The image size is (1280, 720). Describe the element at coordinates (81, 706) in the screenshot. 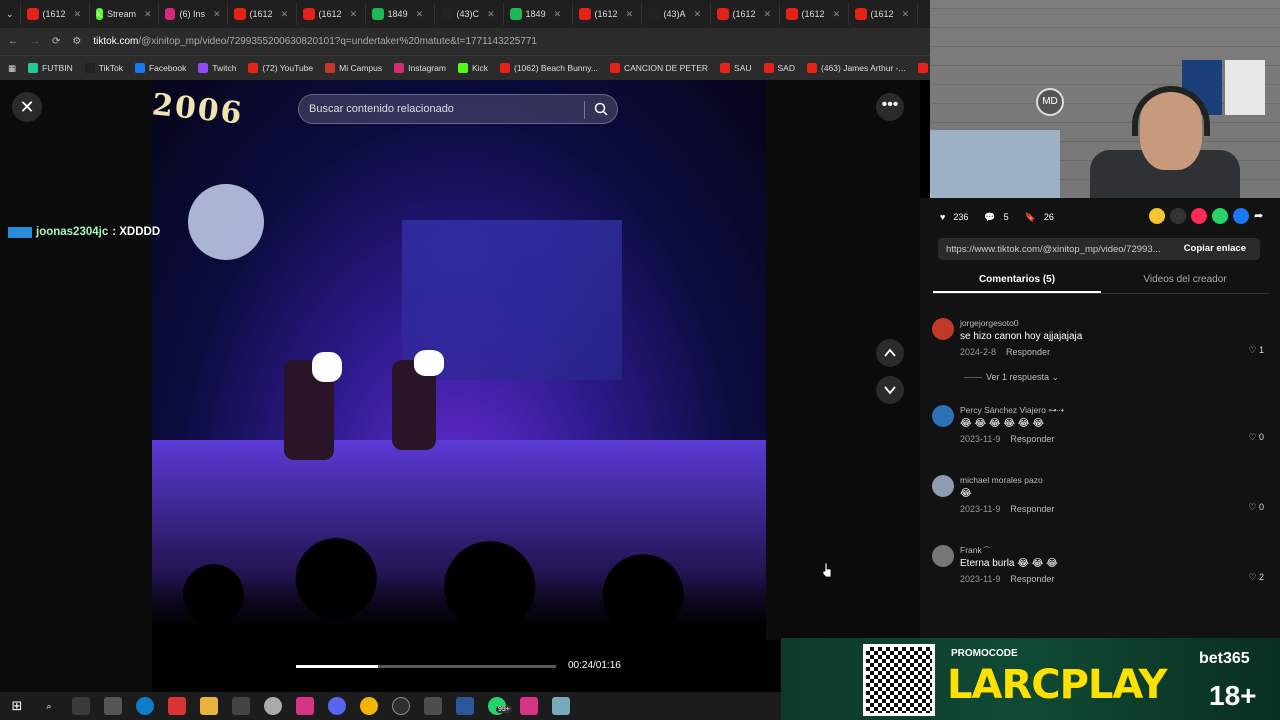

I see `store-icon` at that location.